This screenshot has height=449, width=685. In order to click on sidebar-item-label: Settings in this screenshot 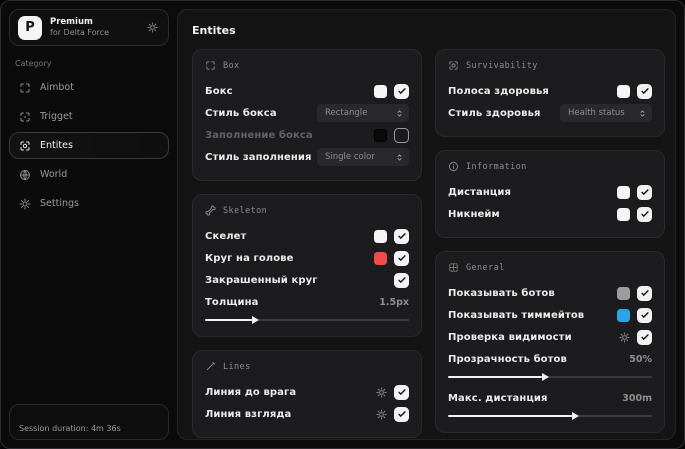, I will do `click(59, 203)`.